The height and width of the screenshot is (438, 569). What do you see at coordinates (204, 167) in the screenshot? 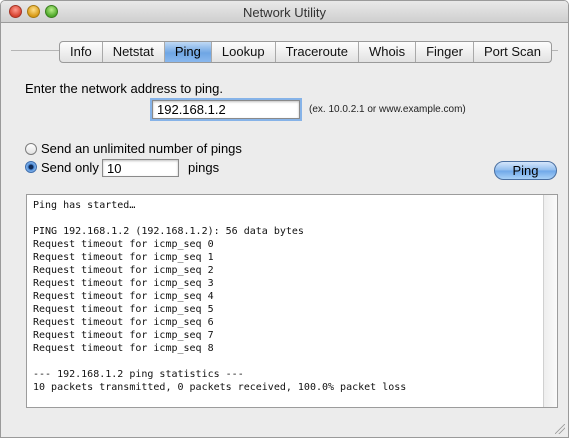
I see `pings-label: pings` at bounding box center [204, 167].